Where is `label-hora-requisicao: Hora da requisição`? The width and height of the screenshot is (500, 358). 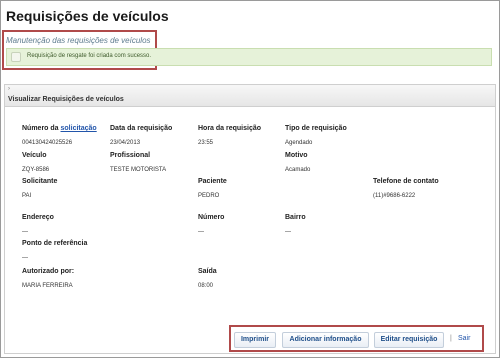
label-hora-requisicao: Hora da requisição is located at coordinates (230, 128).